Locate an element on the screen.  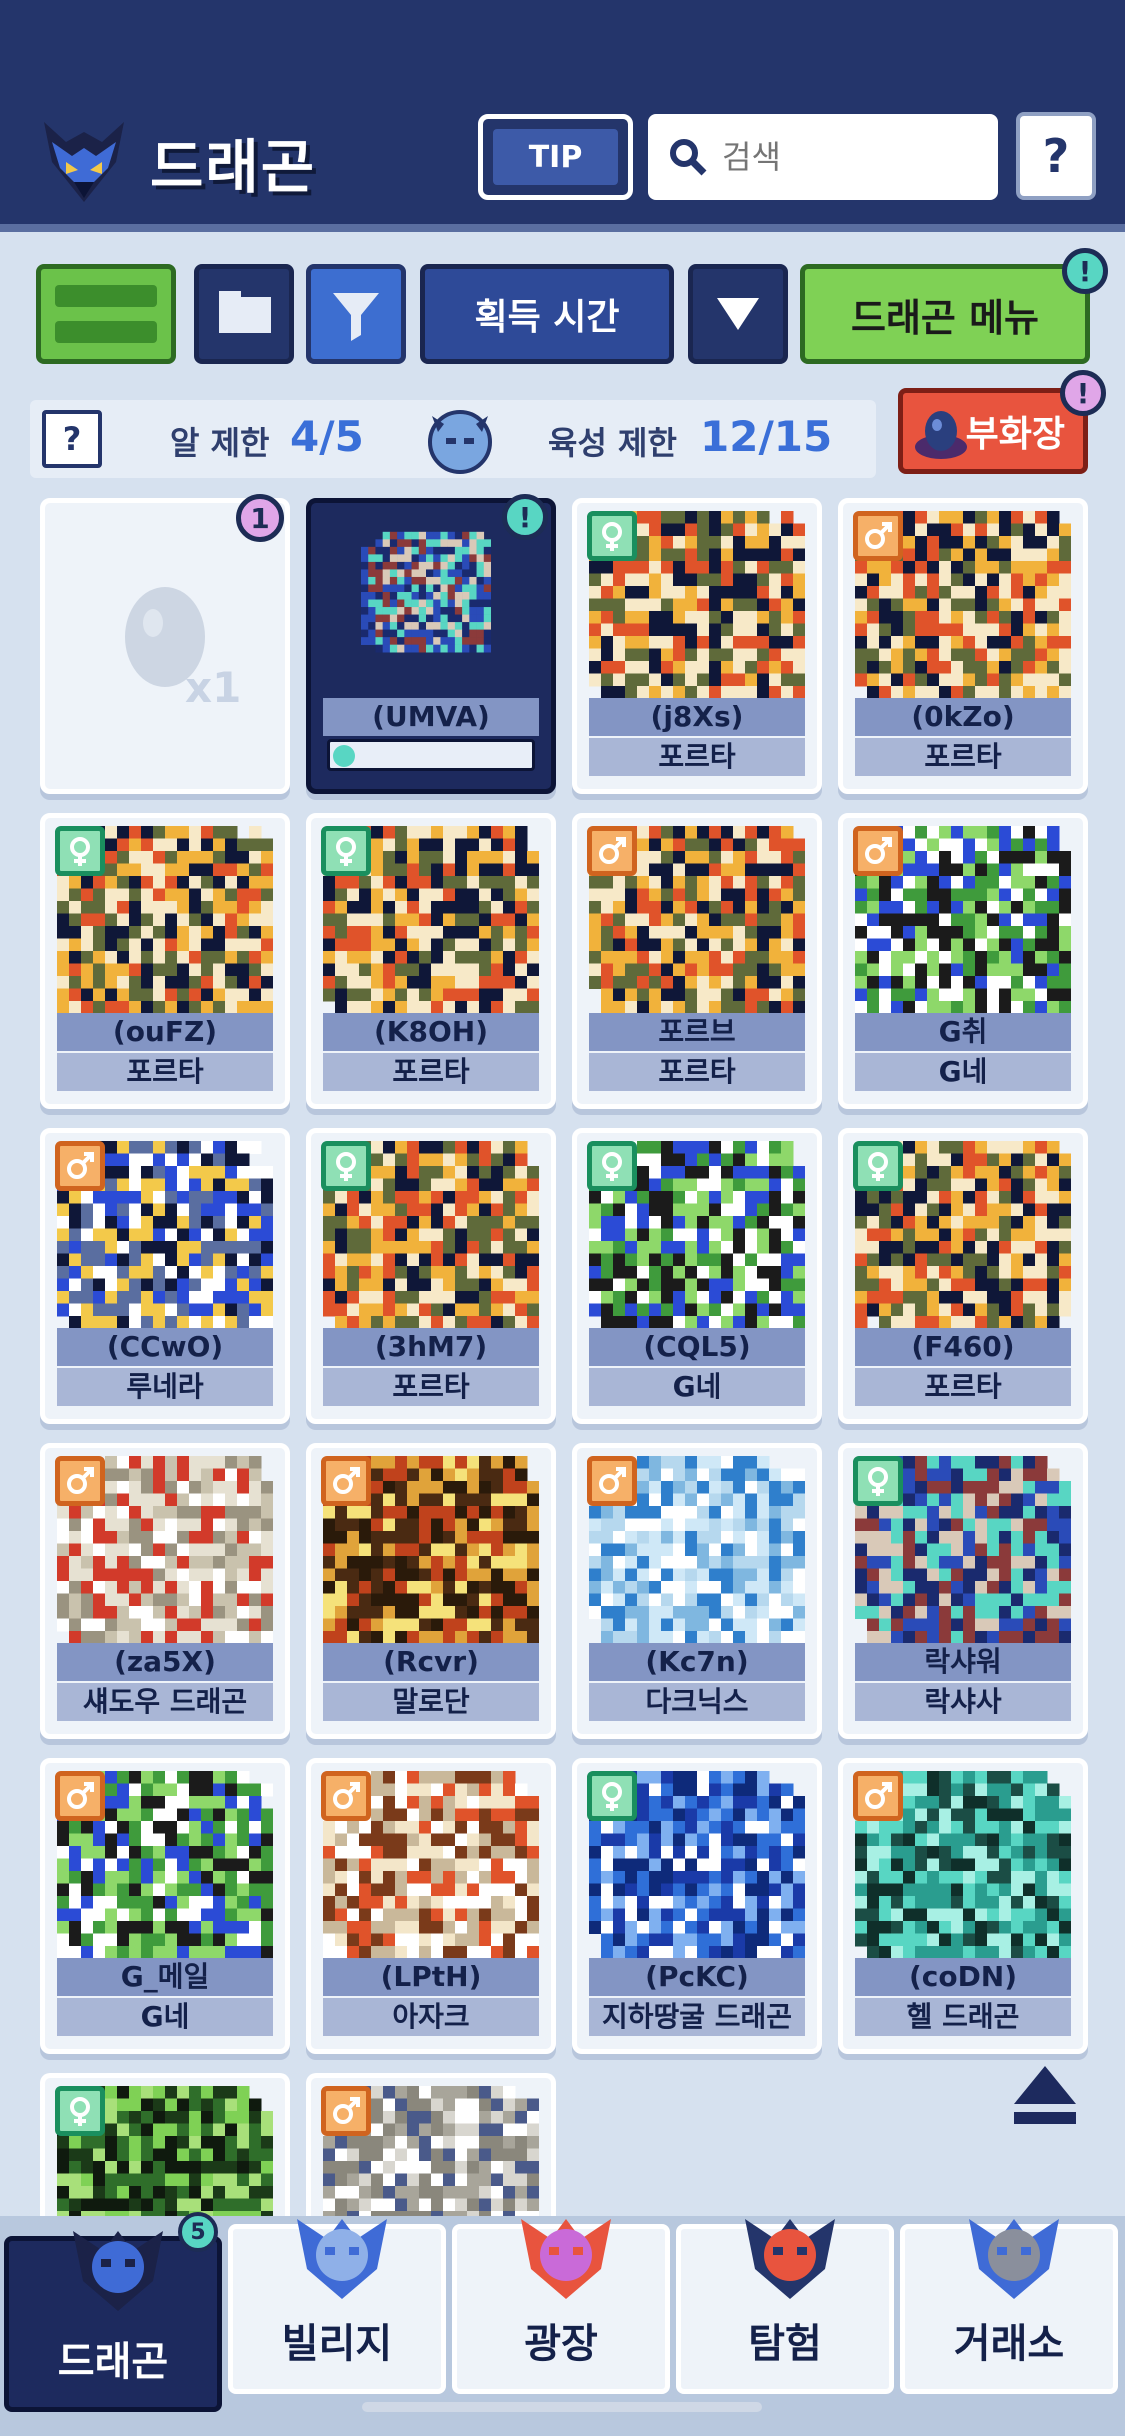
filter-button is located at coordinates (356, 314).